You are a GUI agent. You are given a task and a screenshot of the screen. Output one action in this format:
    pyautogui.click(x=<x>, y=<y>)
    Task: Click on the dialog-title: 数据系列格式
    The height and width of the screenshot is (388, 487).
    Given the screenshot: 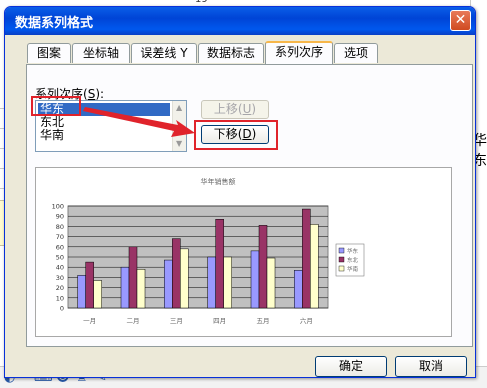 What is the action you would take?
    pyautogui.click(x=54, y=23)
    